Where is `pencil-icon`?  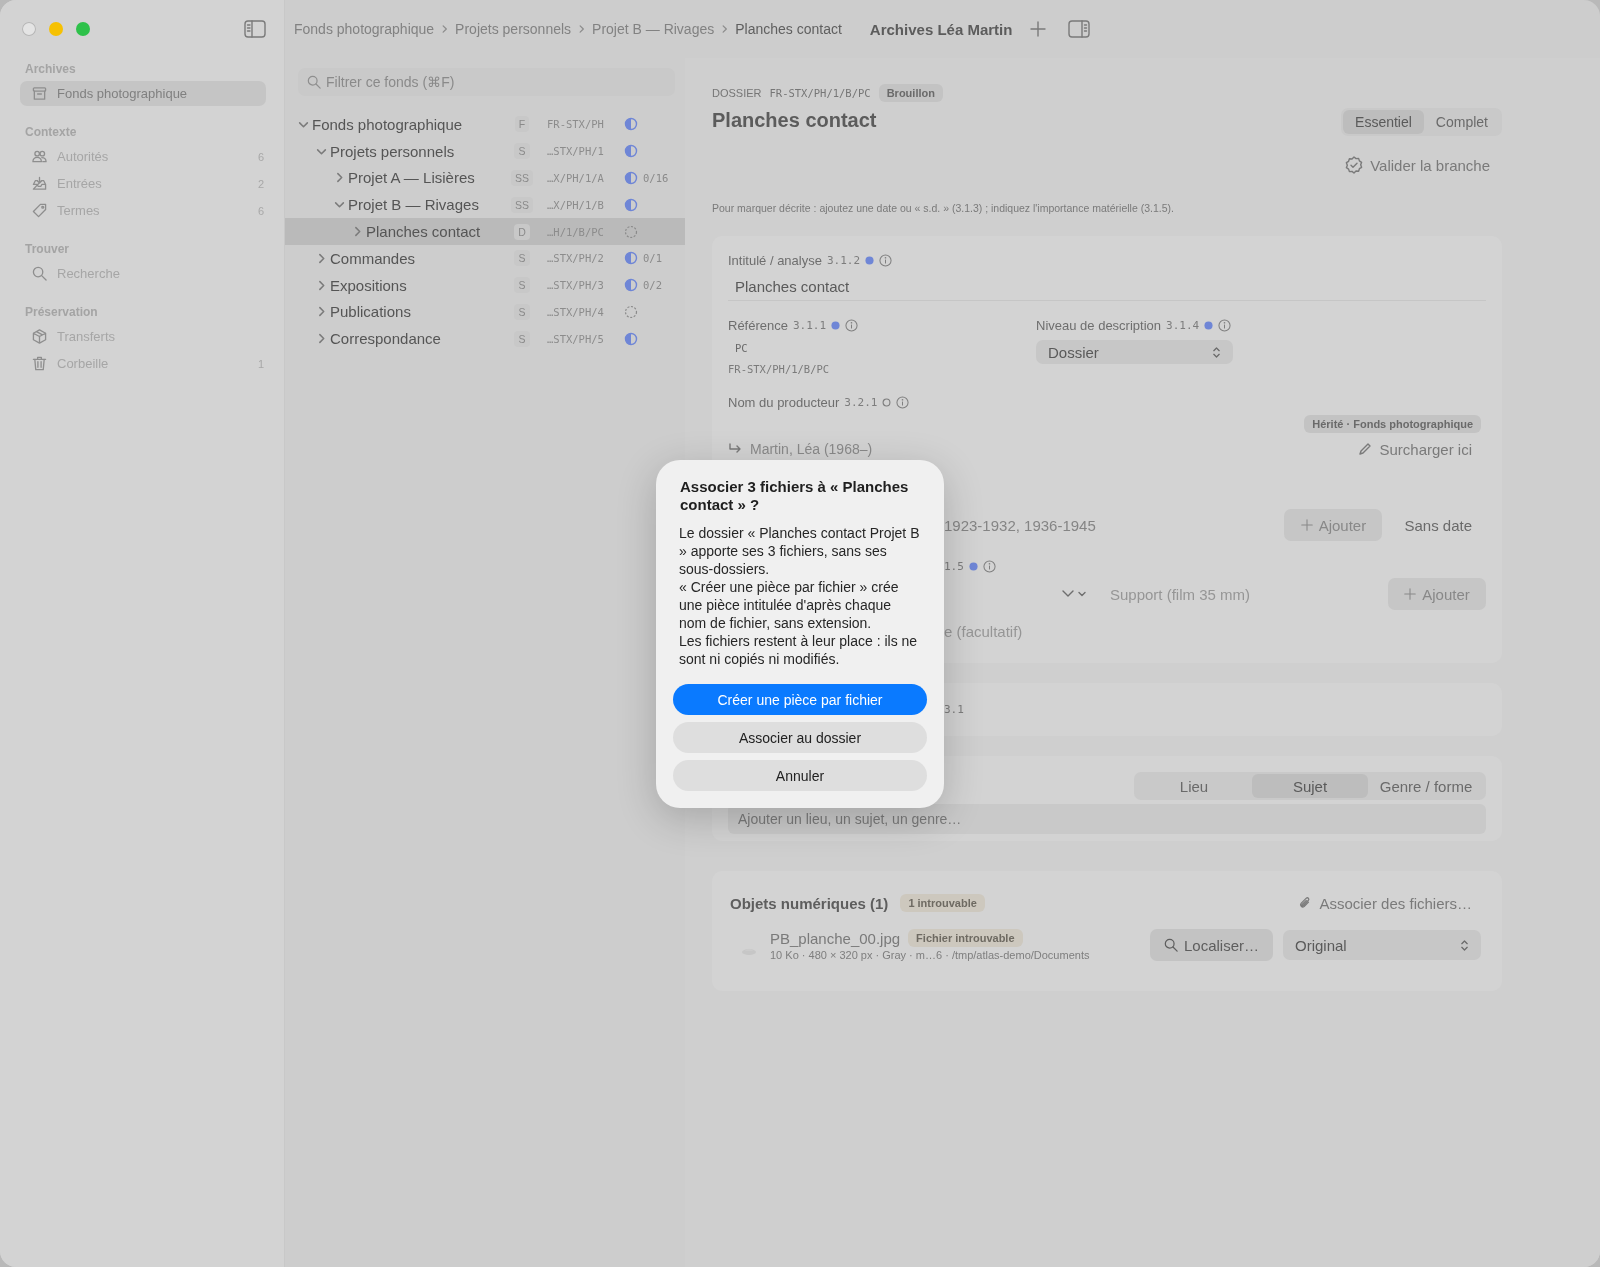 pencil-icon is located at coordinates (1365, 449).